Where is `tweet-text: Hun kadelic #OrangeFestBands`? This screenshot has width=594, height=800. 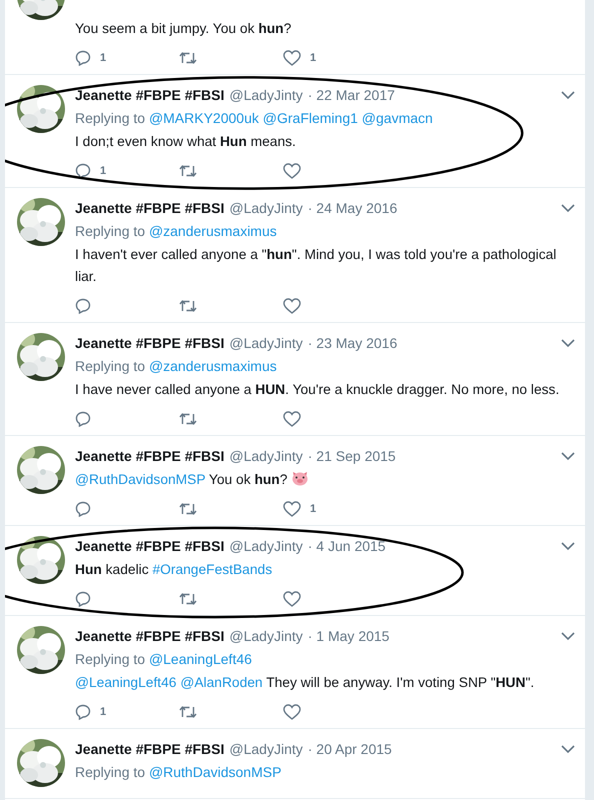
tweet-text: Hun kadelic #OrangeFestBands is located at coordinates (174, 570).